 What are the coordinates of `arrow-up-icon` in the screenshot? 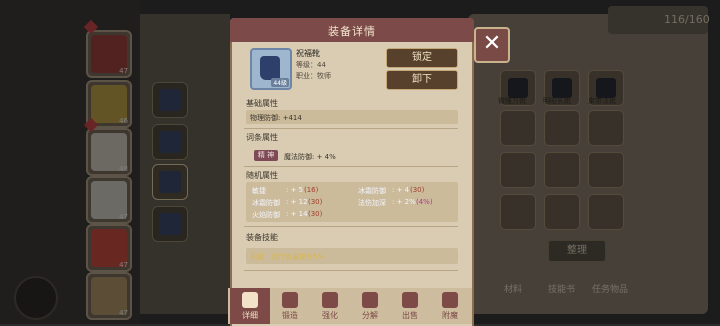 It's located at (330, 300).